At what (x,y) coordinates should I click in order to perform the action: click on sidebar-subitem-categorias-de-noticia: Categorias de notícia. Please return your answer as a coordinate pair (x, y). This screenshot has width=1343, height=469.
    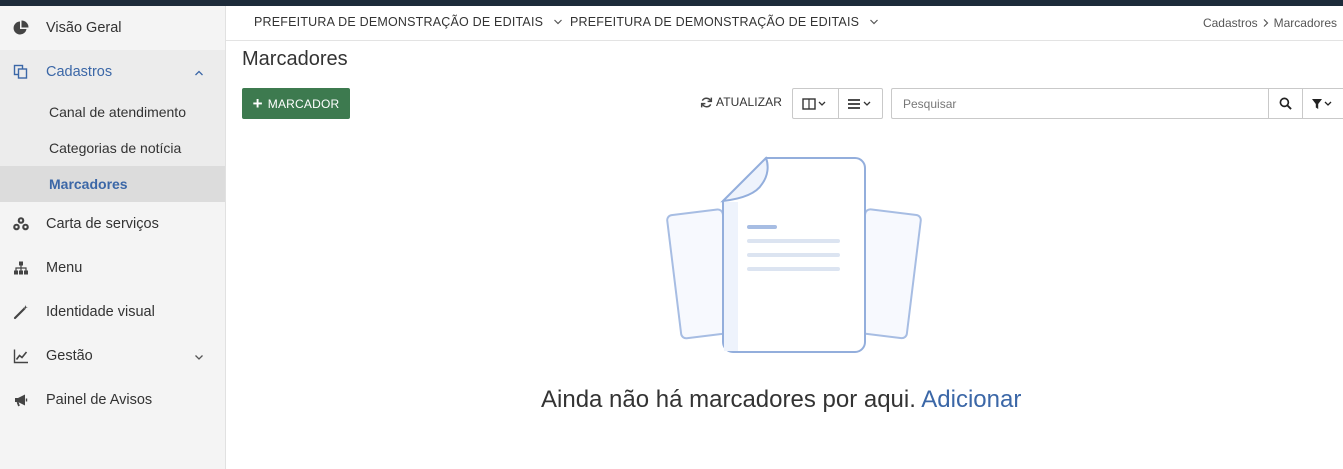
    Looking at the image, I should click on (112, 148).